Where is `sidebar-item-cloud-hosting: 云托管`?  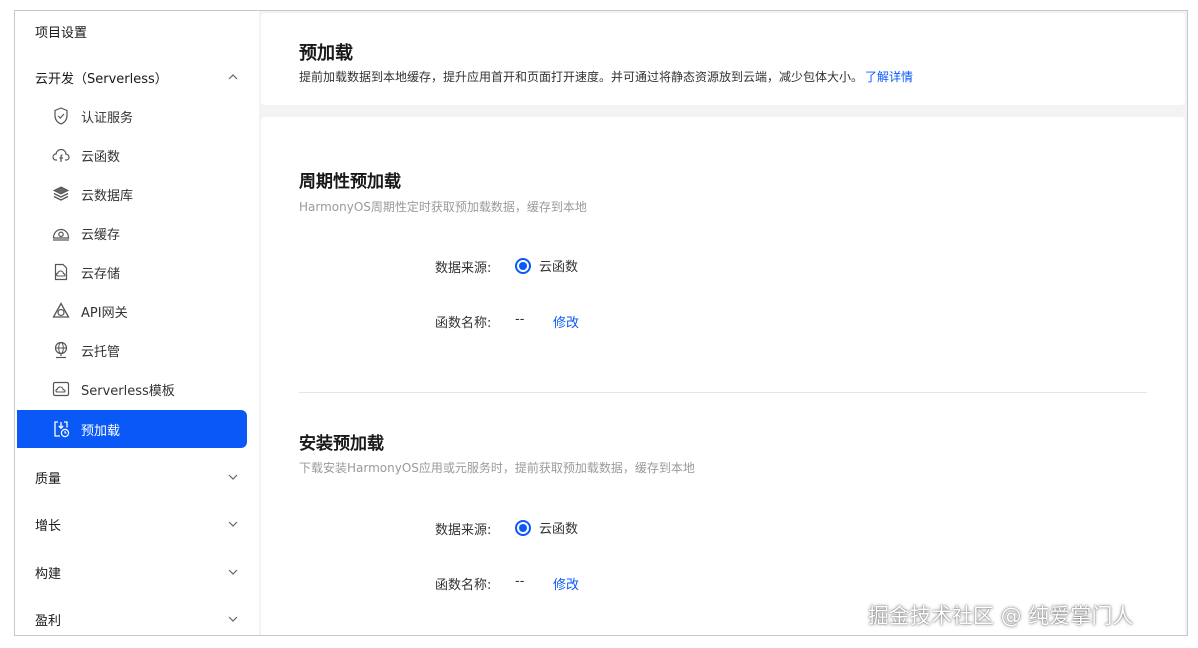 sidebar-item-cloud-hosting: 云托管 is located at coordinates (132, 350).